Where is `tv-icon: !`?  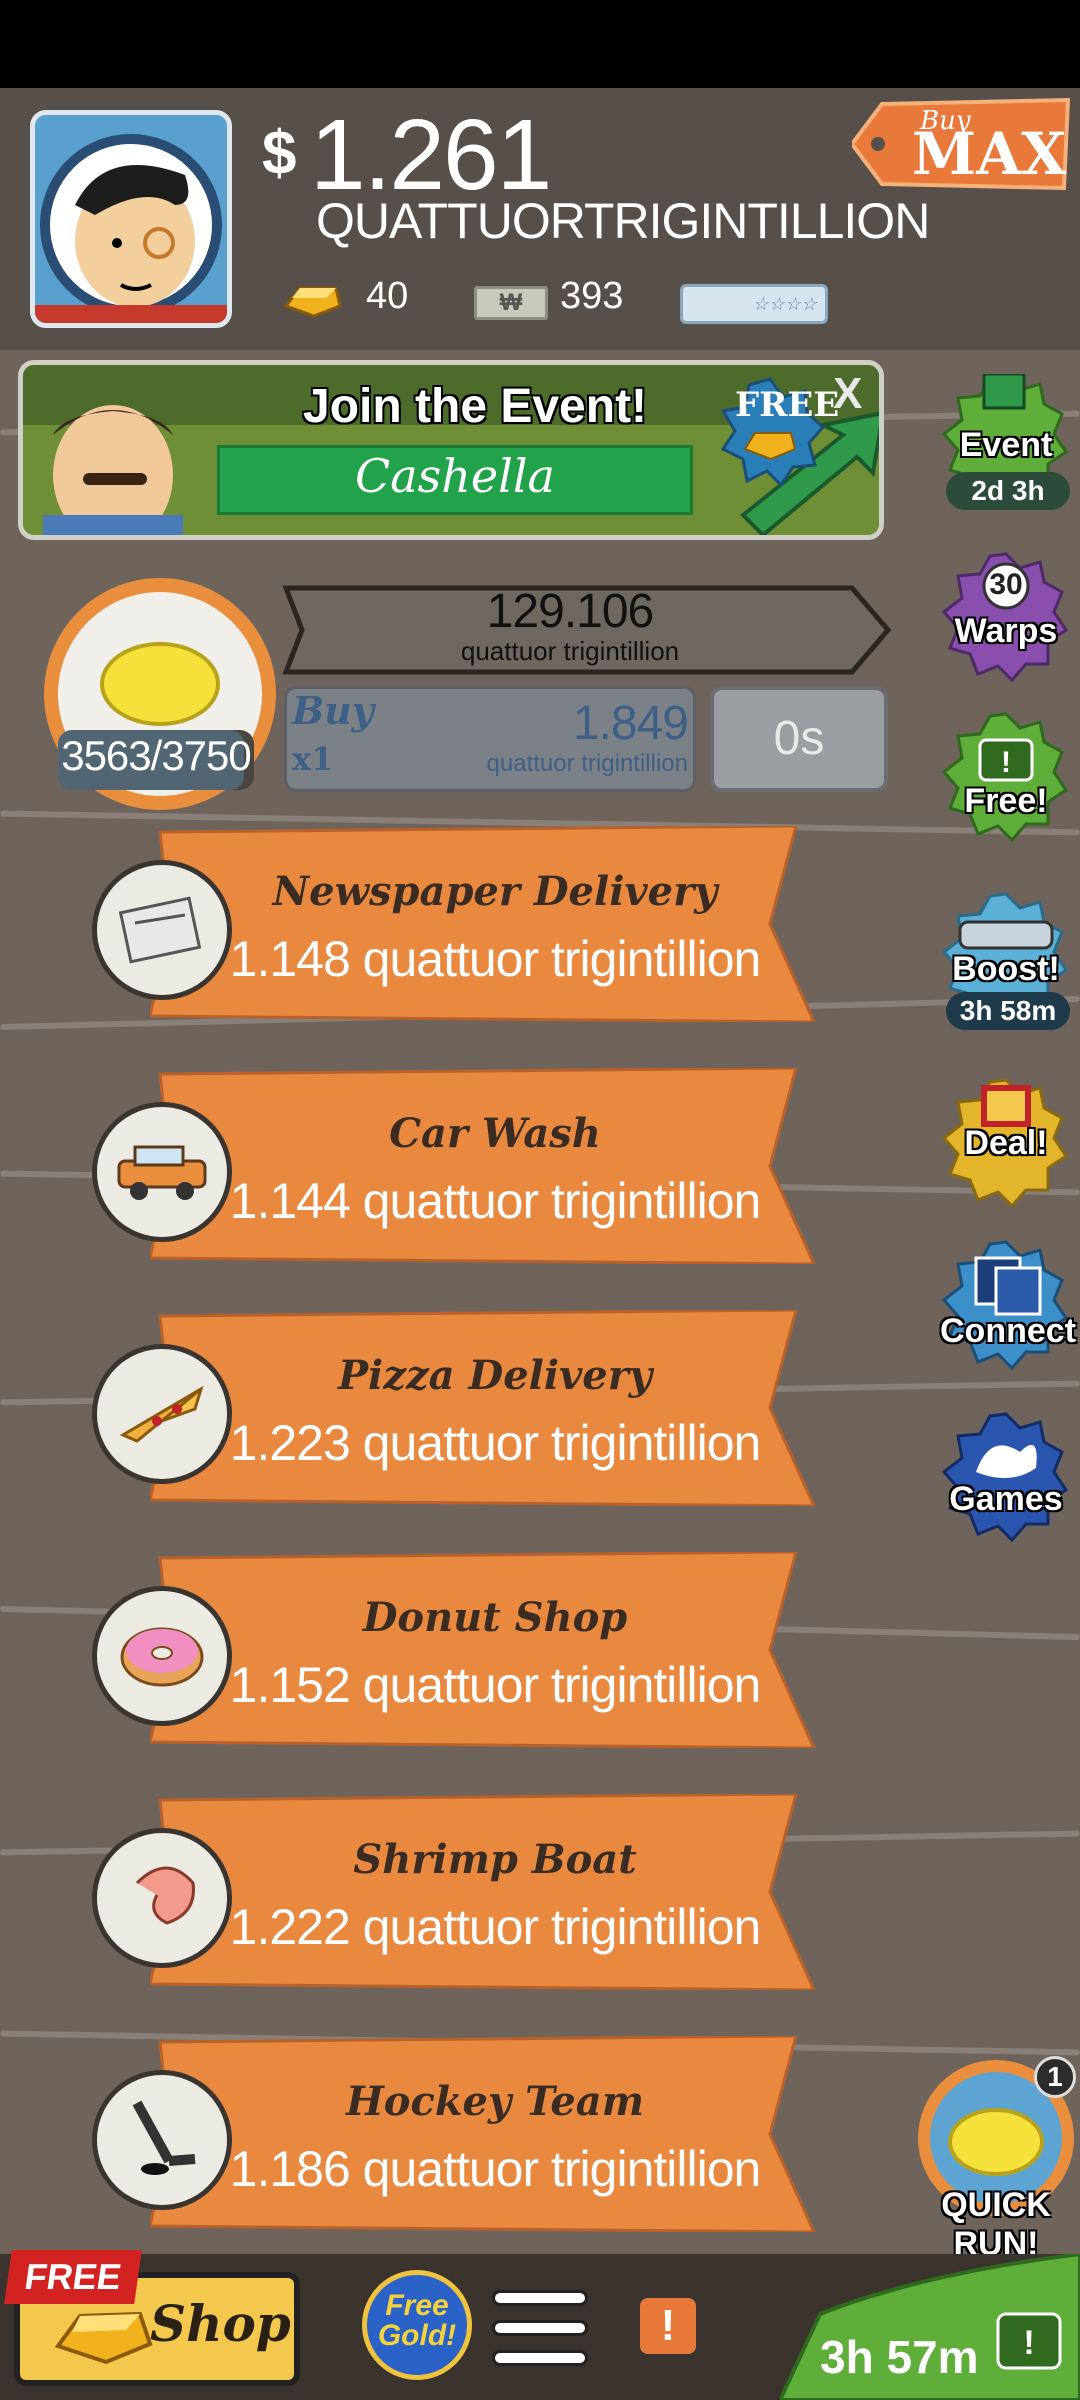 tv-icon: ! is located at coordinates (1005, 777).